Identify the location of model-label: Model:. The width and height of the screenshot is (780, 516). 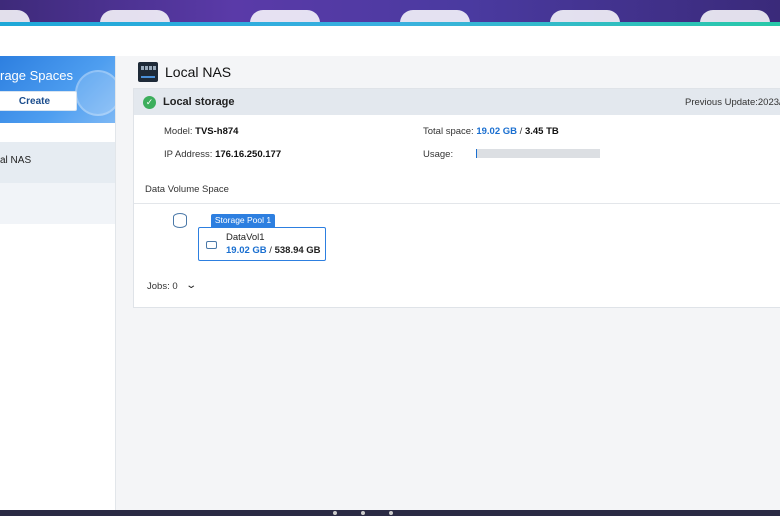
(180, 131).